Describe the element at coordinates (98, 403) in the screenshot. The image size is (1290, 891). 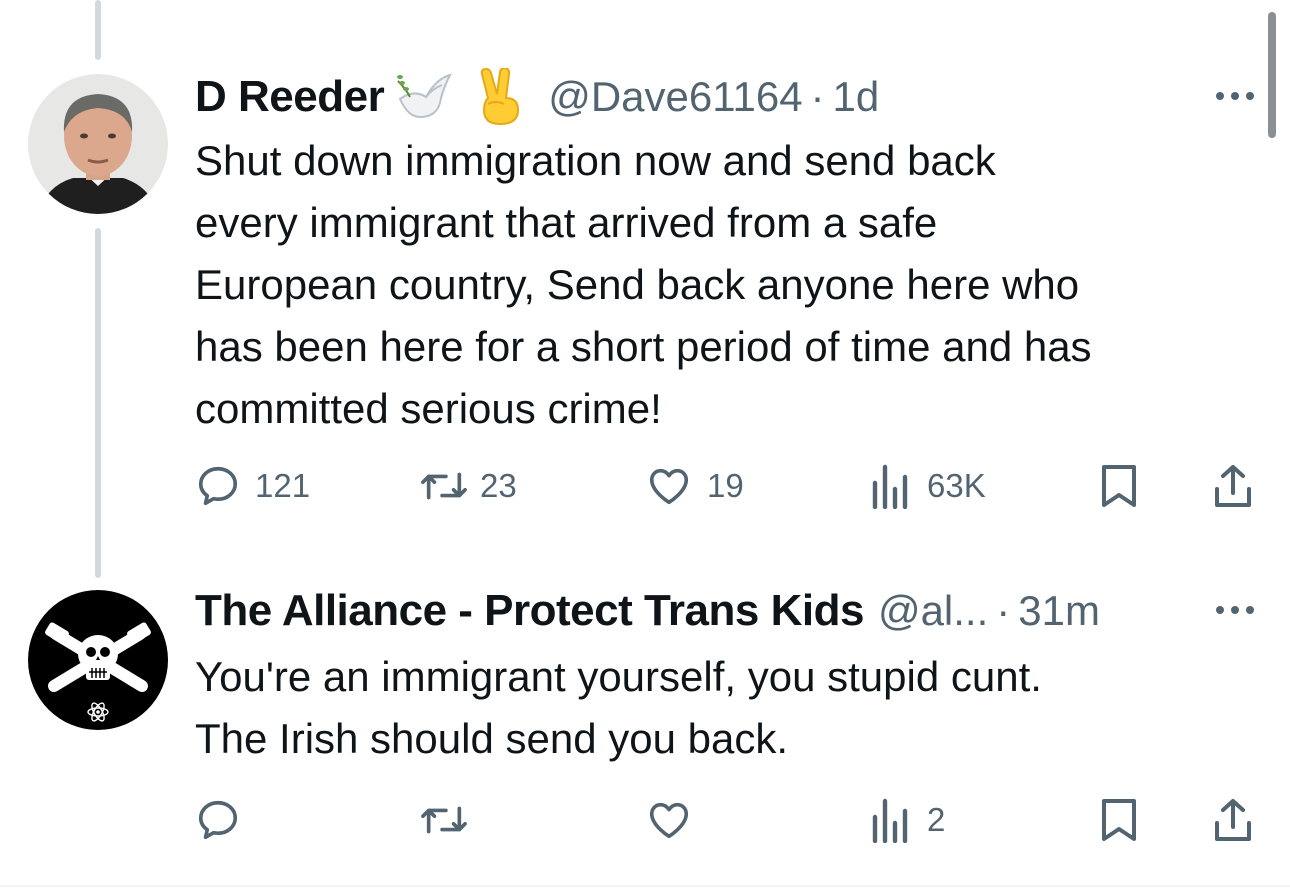
I see `thread-line-connector` at that location.